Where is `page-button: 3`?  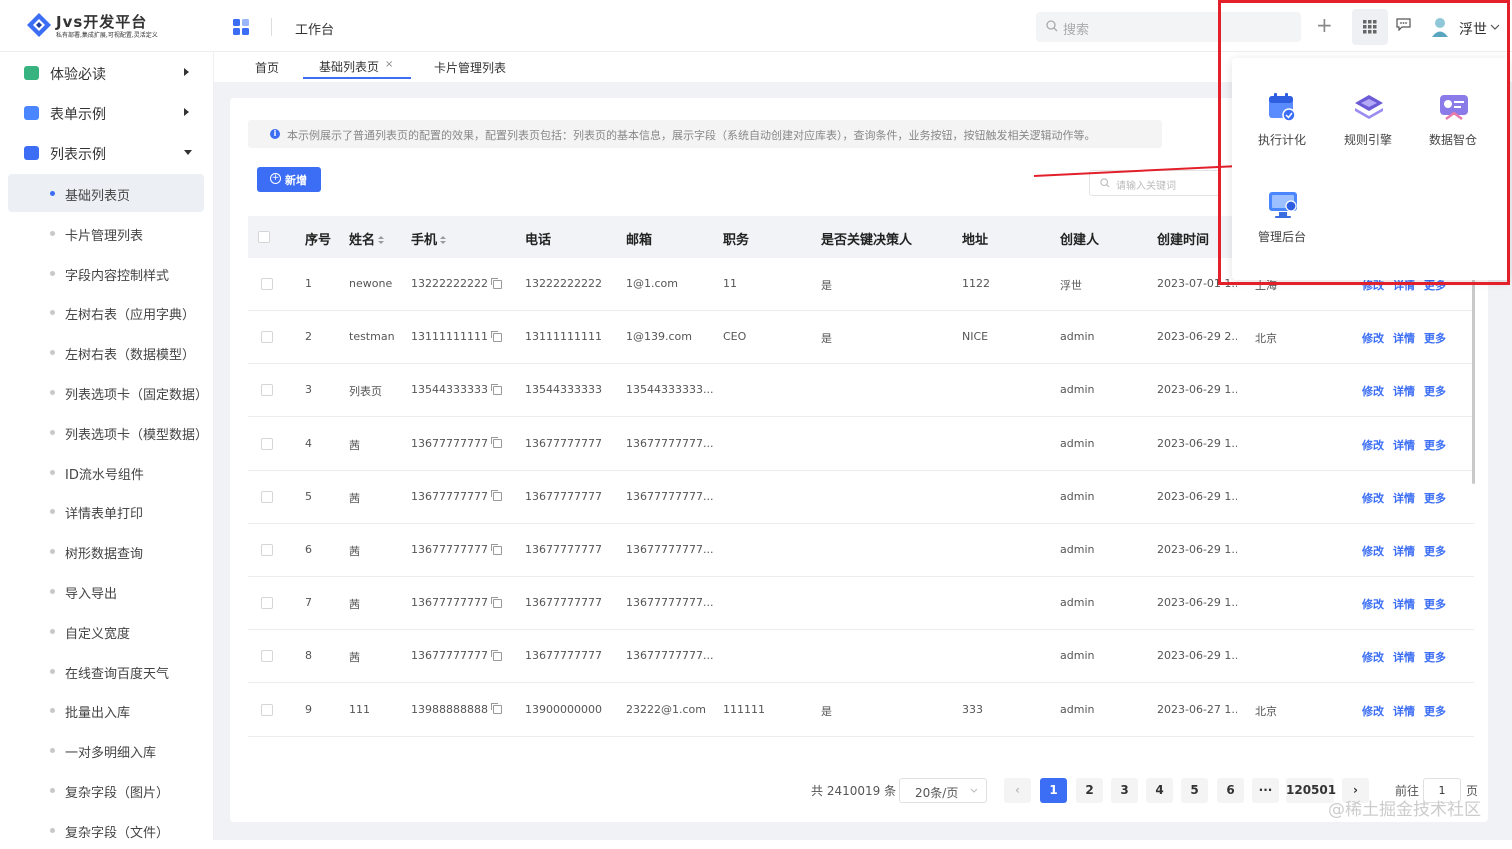
page-button: 3 is located at coordinates (1124, 790).